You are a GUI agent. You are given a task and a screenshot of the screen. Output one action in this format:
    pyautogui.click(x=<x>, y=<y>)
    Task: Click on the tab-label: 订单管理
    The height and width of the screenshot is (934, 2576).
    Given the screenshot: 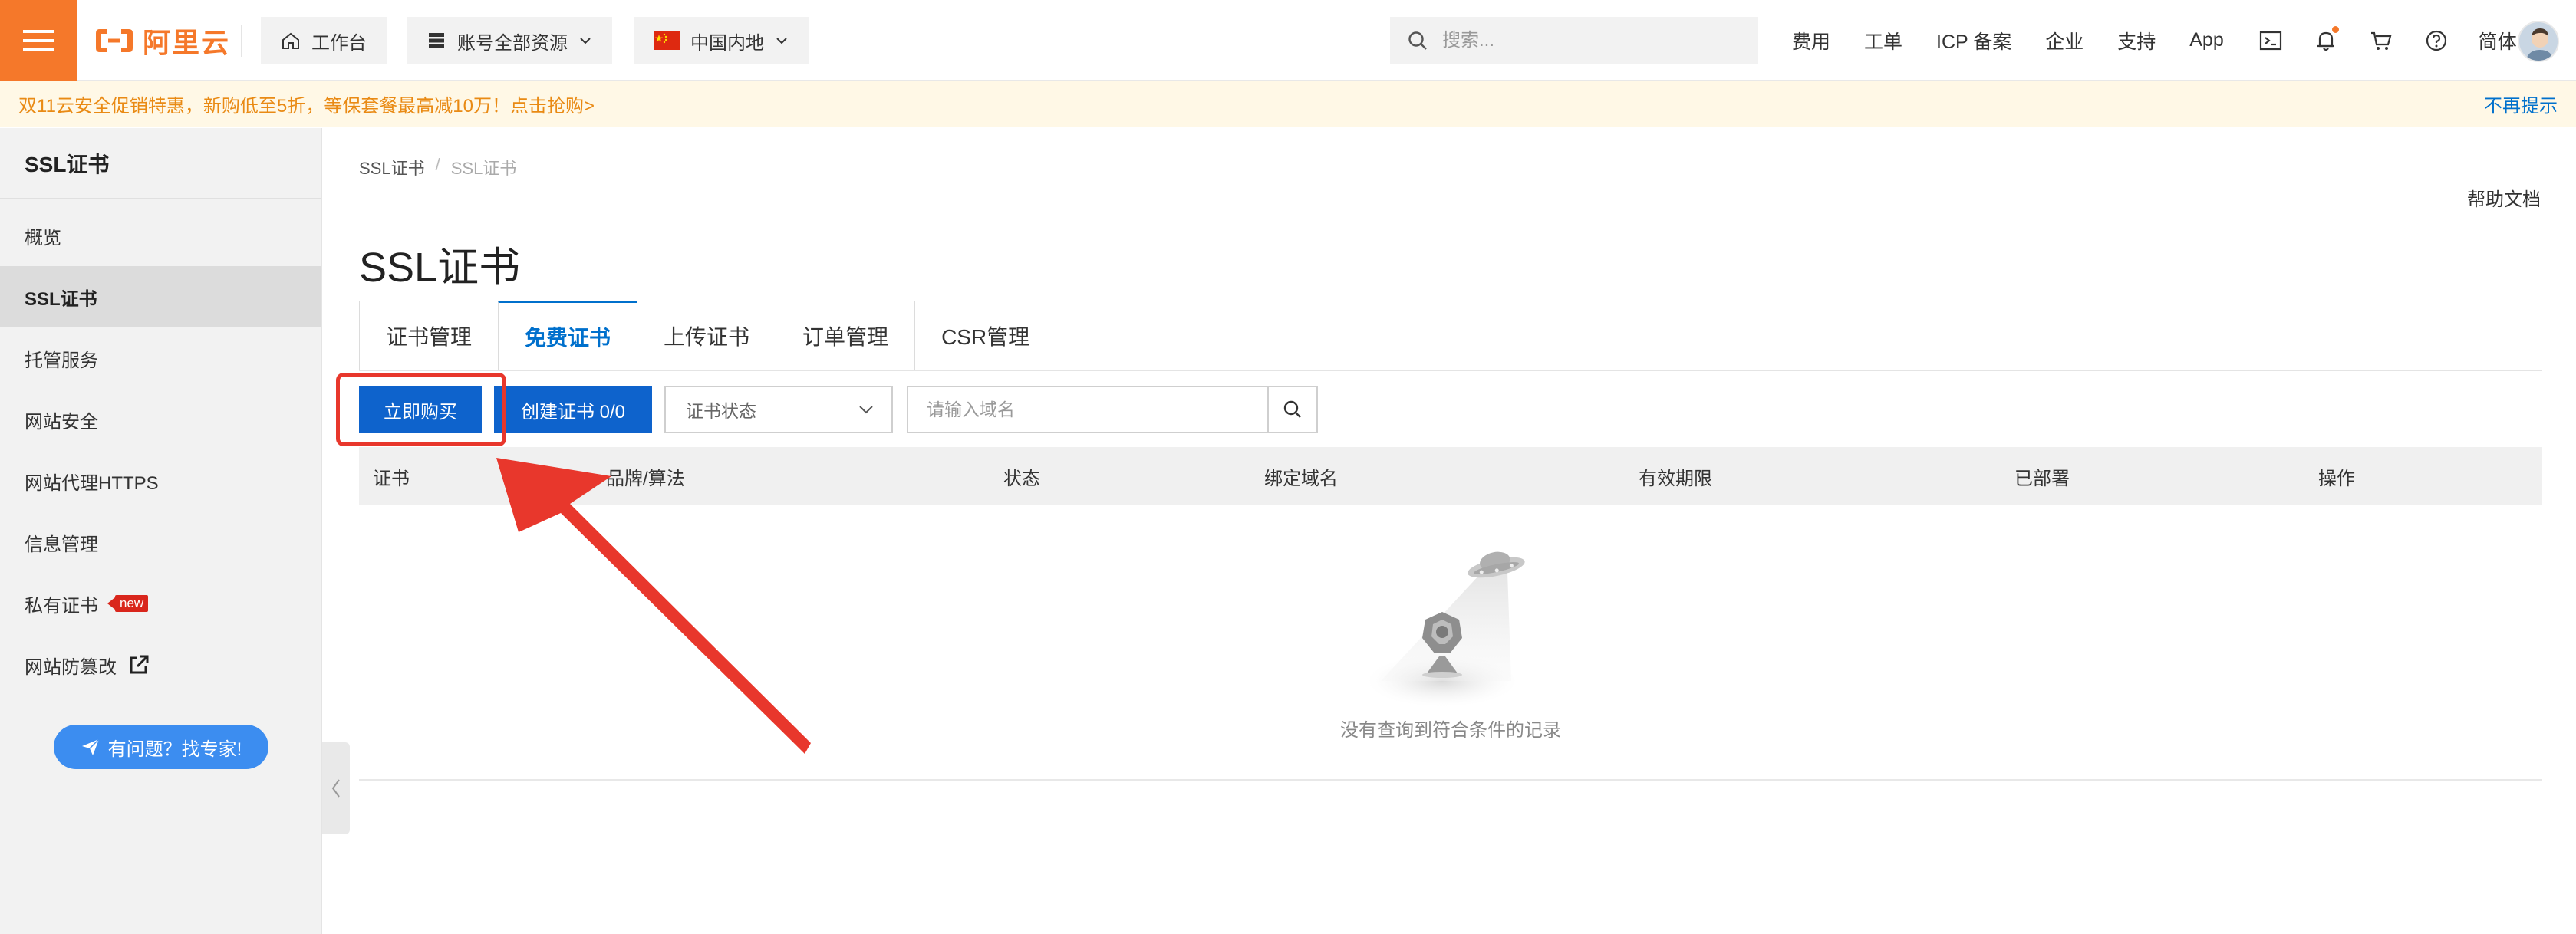 What is the action you would take?
    pyautogui.click(x=845, y=337)
    